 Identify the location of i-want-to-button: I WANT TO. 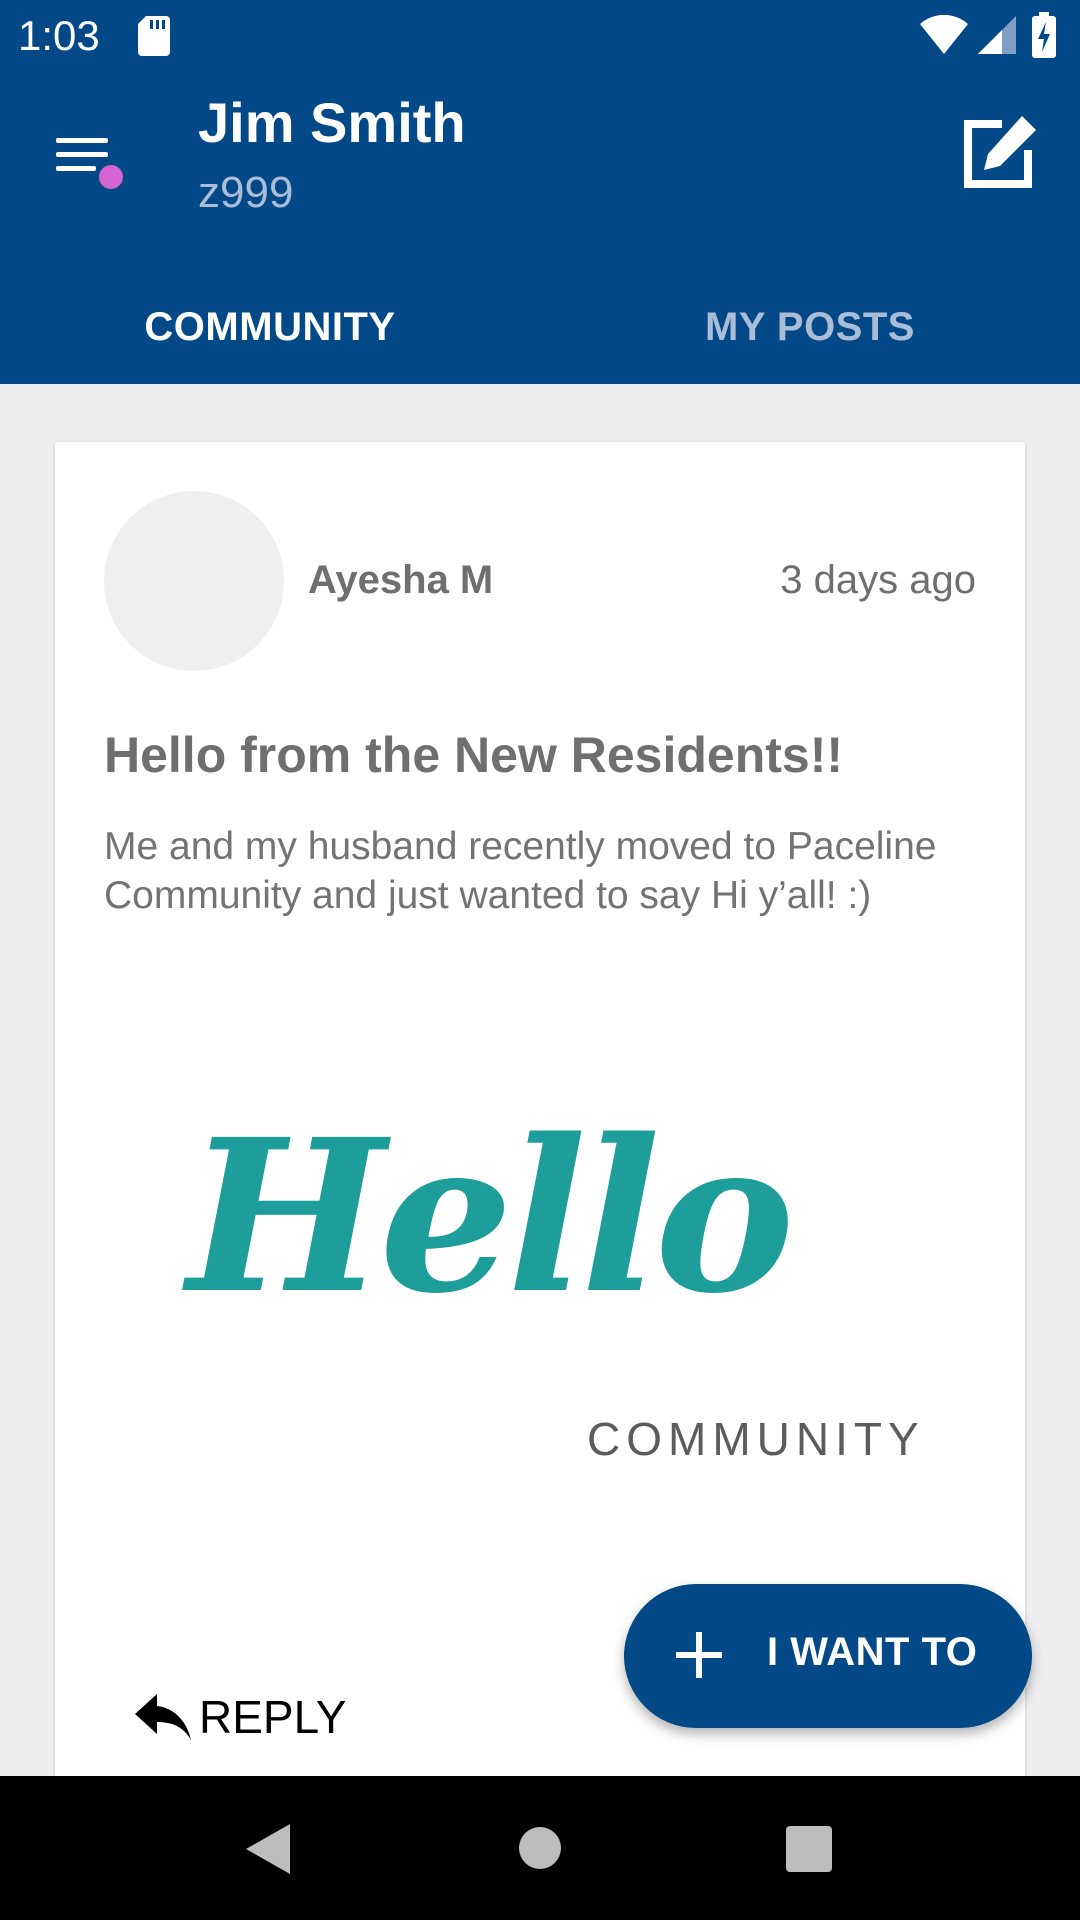
(828, 1656).